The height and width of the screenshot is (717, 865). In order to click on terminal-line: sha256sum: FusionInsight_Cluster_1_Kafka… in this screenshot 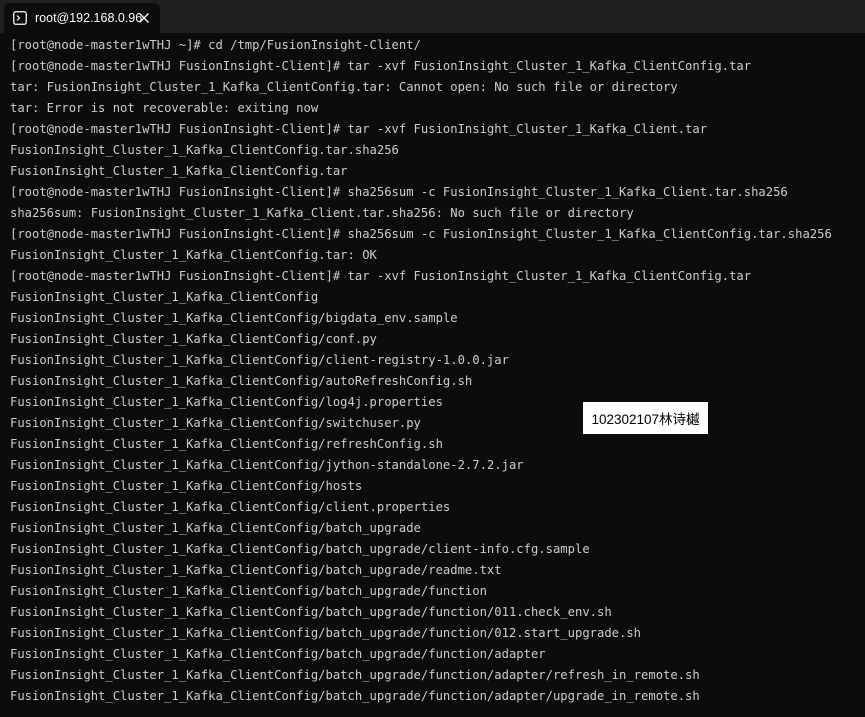, I will do `click(322, 213)`.